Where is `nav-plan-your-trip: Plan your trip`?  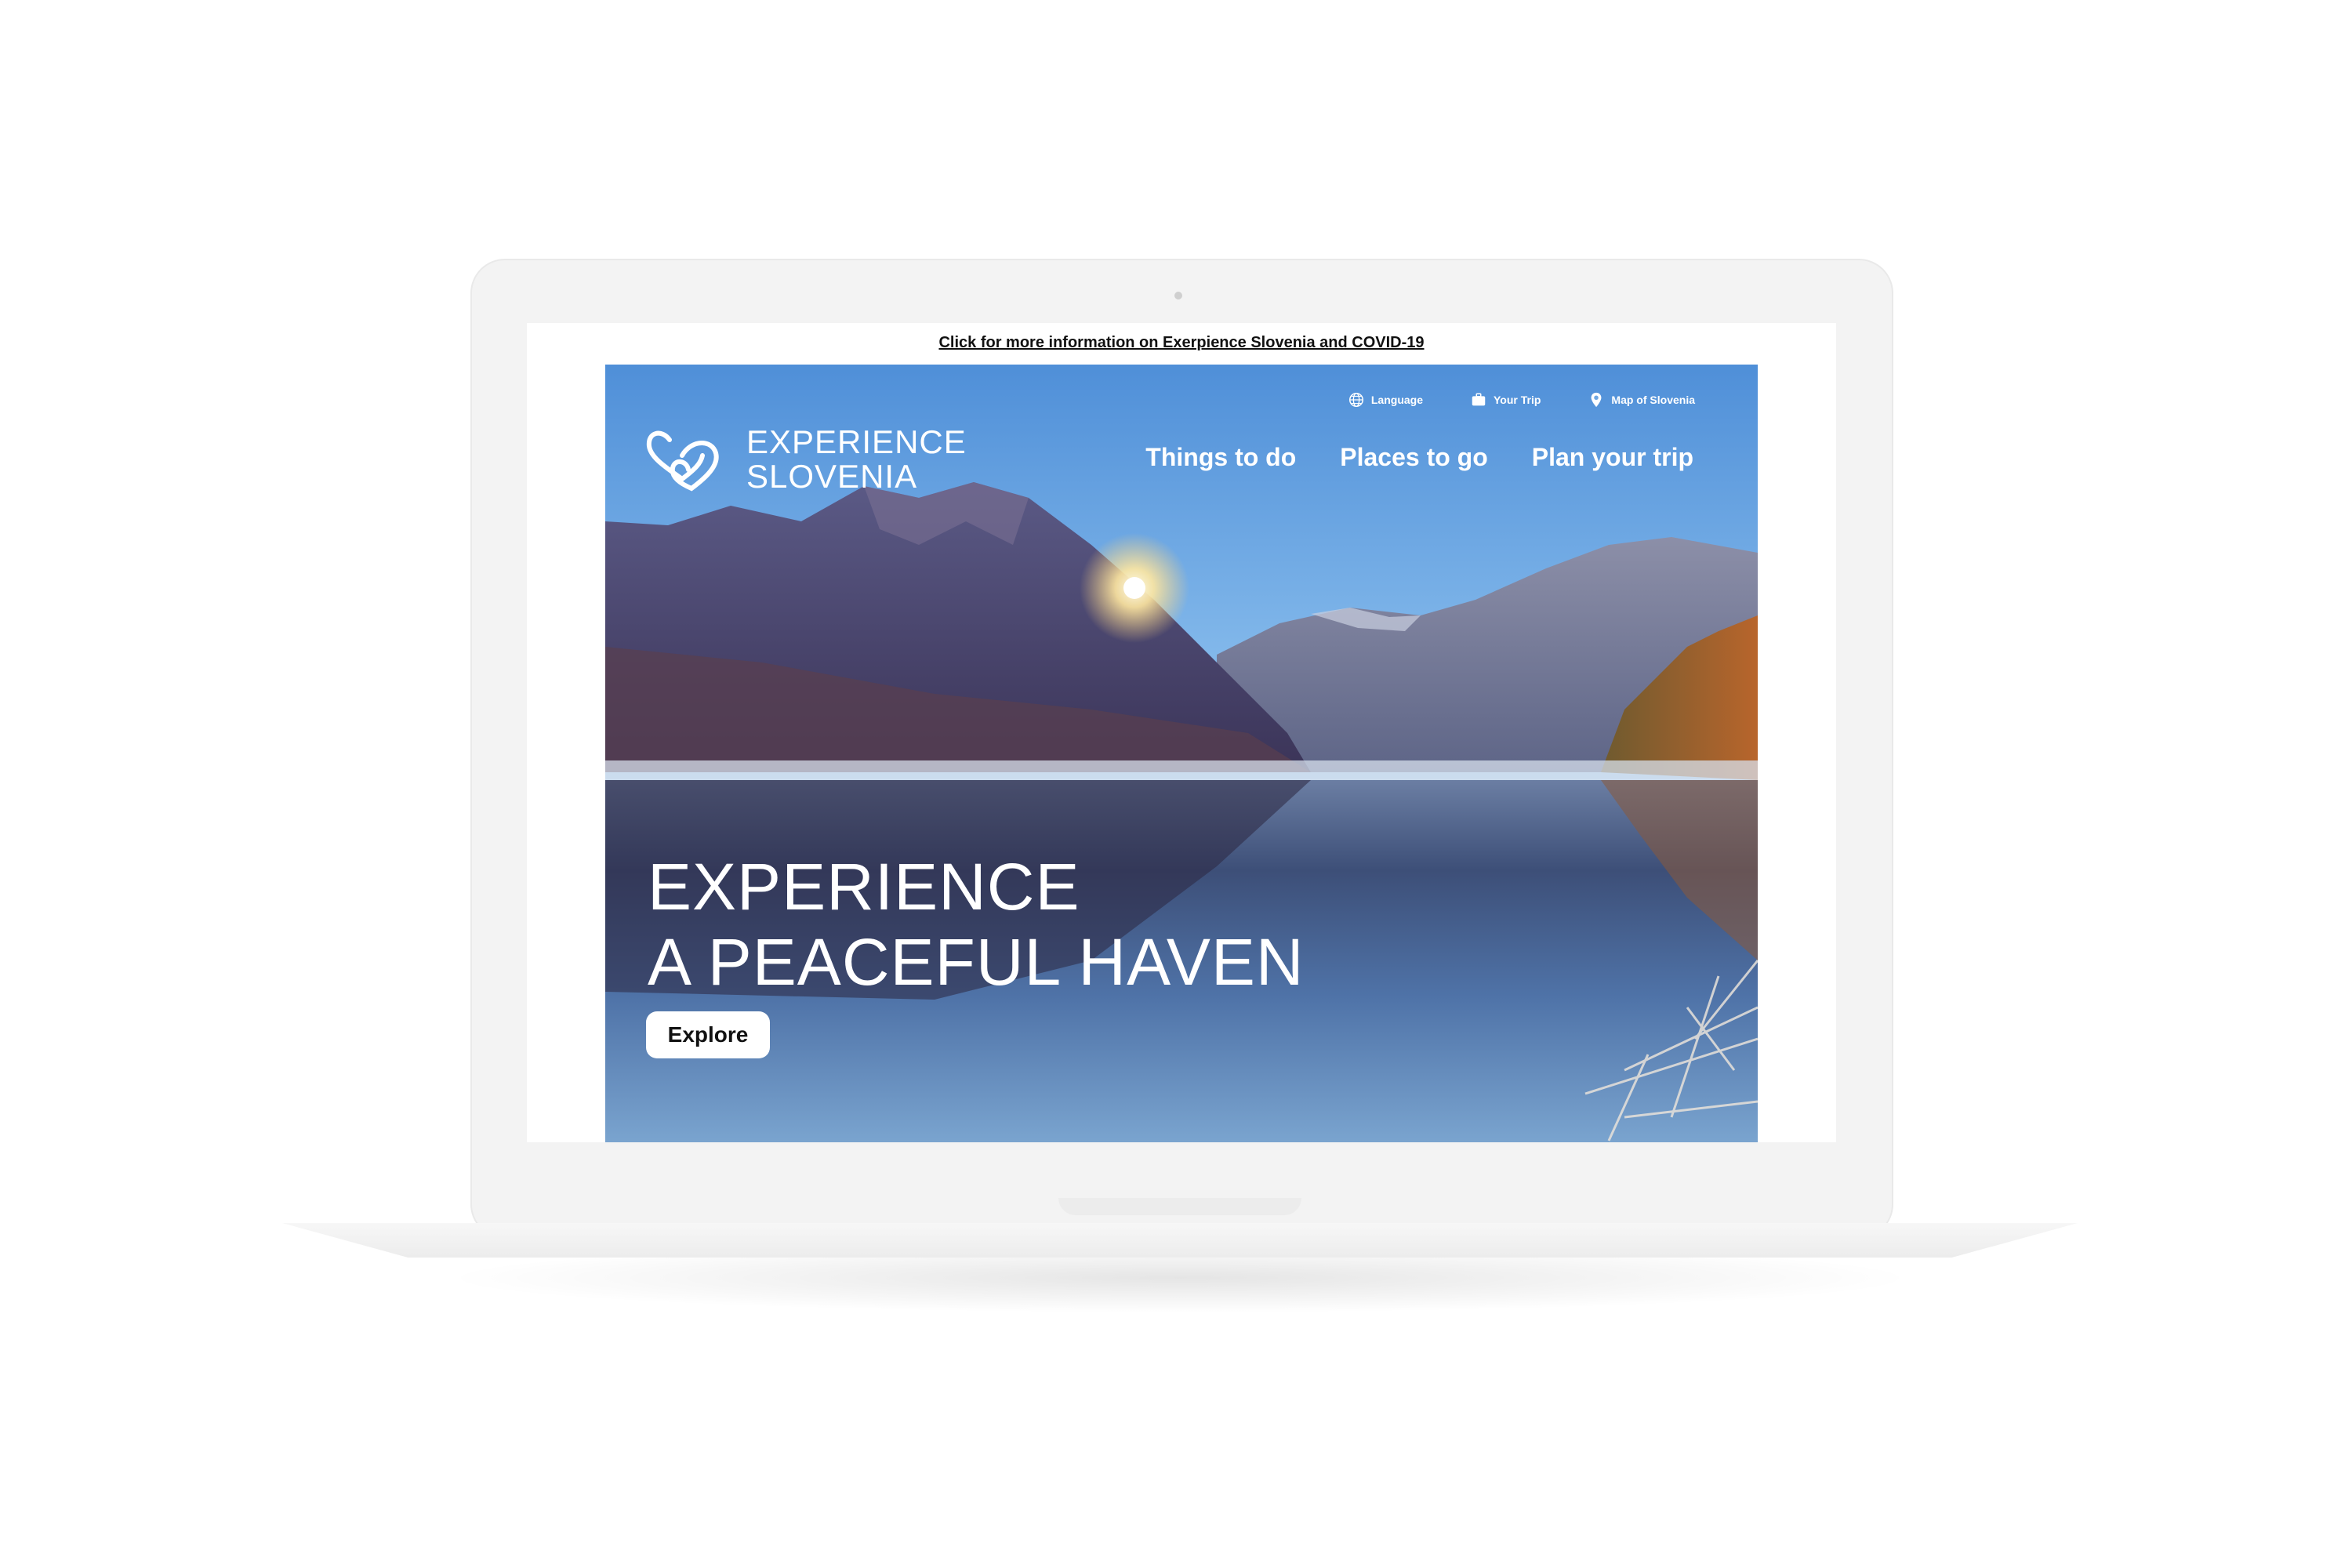 nav-plan-your-trip: Plan your trip is located at coordinates (1613, 457).